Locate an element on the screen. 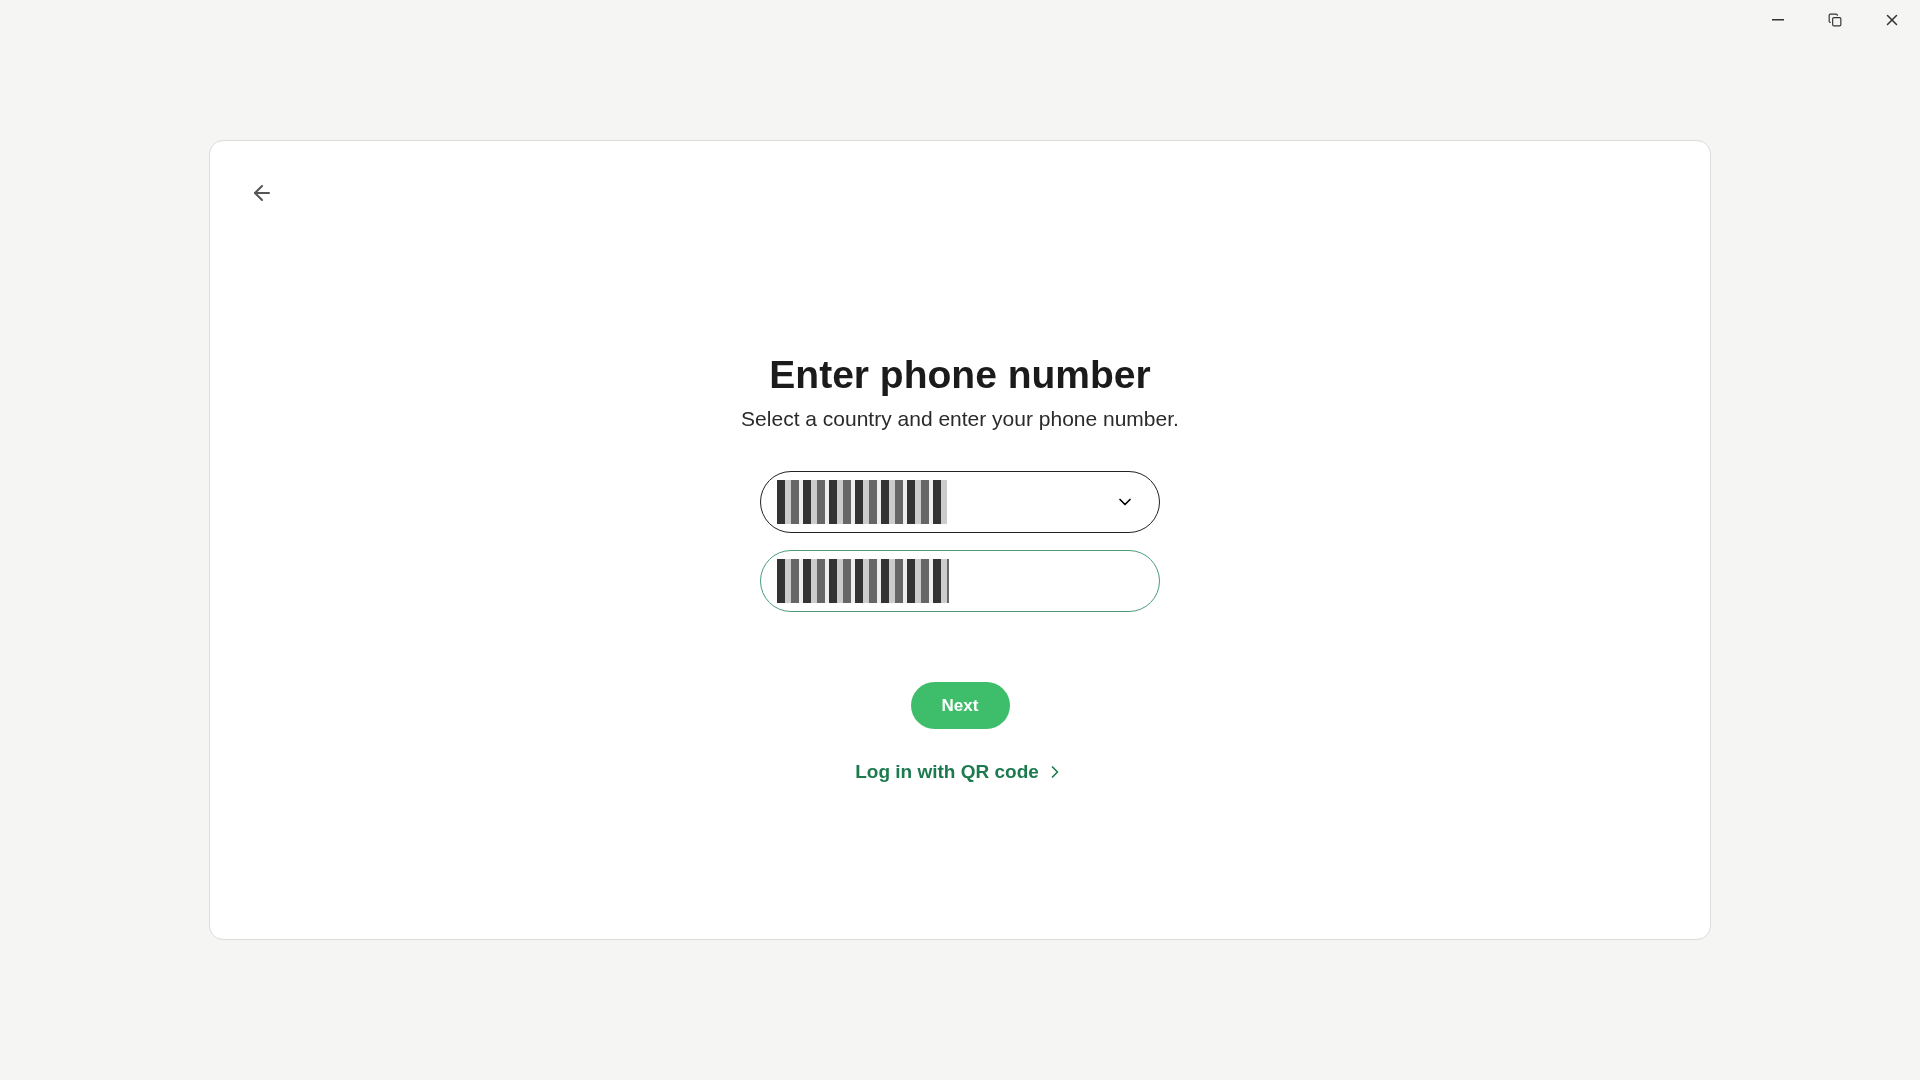 Image resolution: width=1920 pixels, height=1080 pixels. qr-login-link: Log in with QR code is located at coordinates (960, 772).